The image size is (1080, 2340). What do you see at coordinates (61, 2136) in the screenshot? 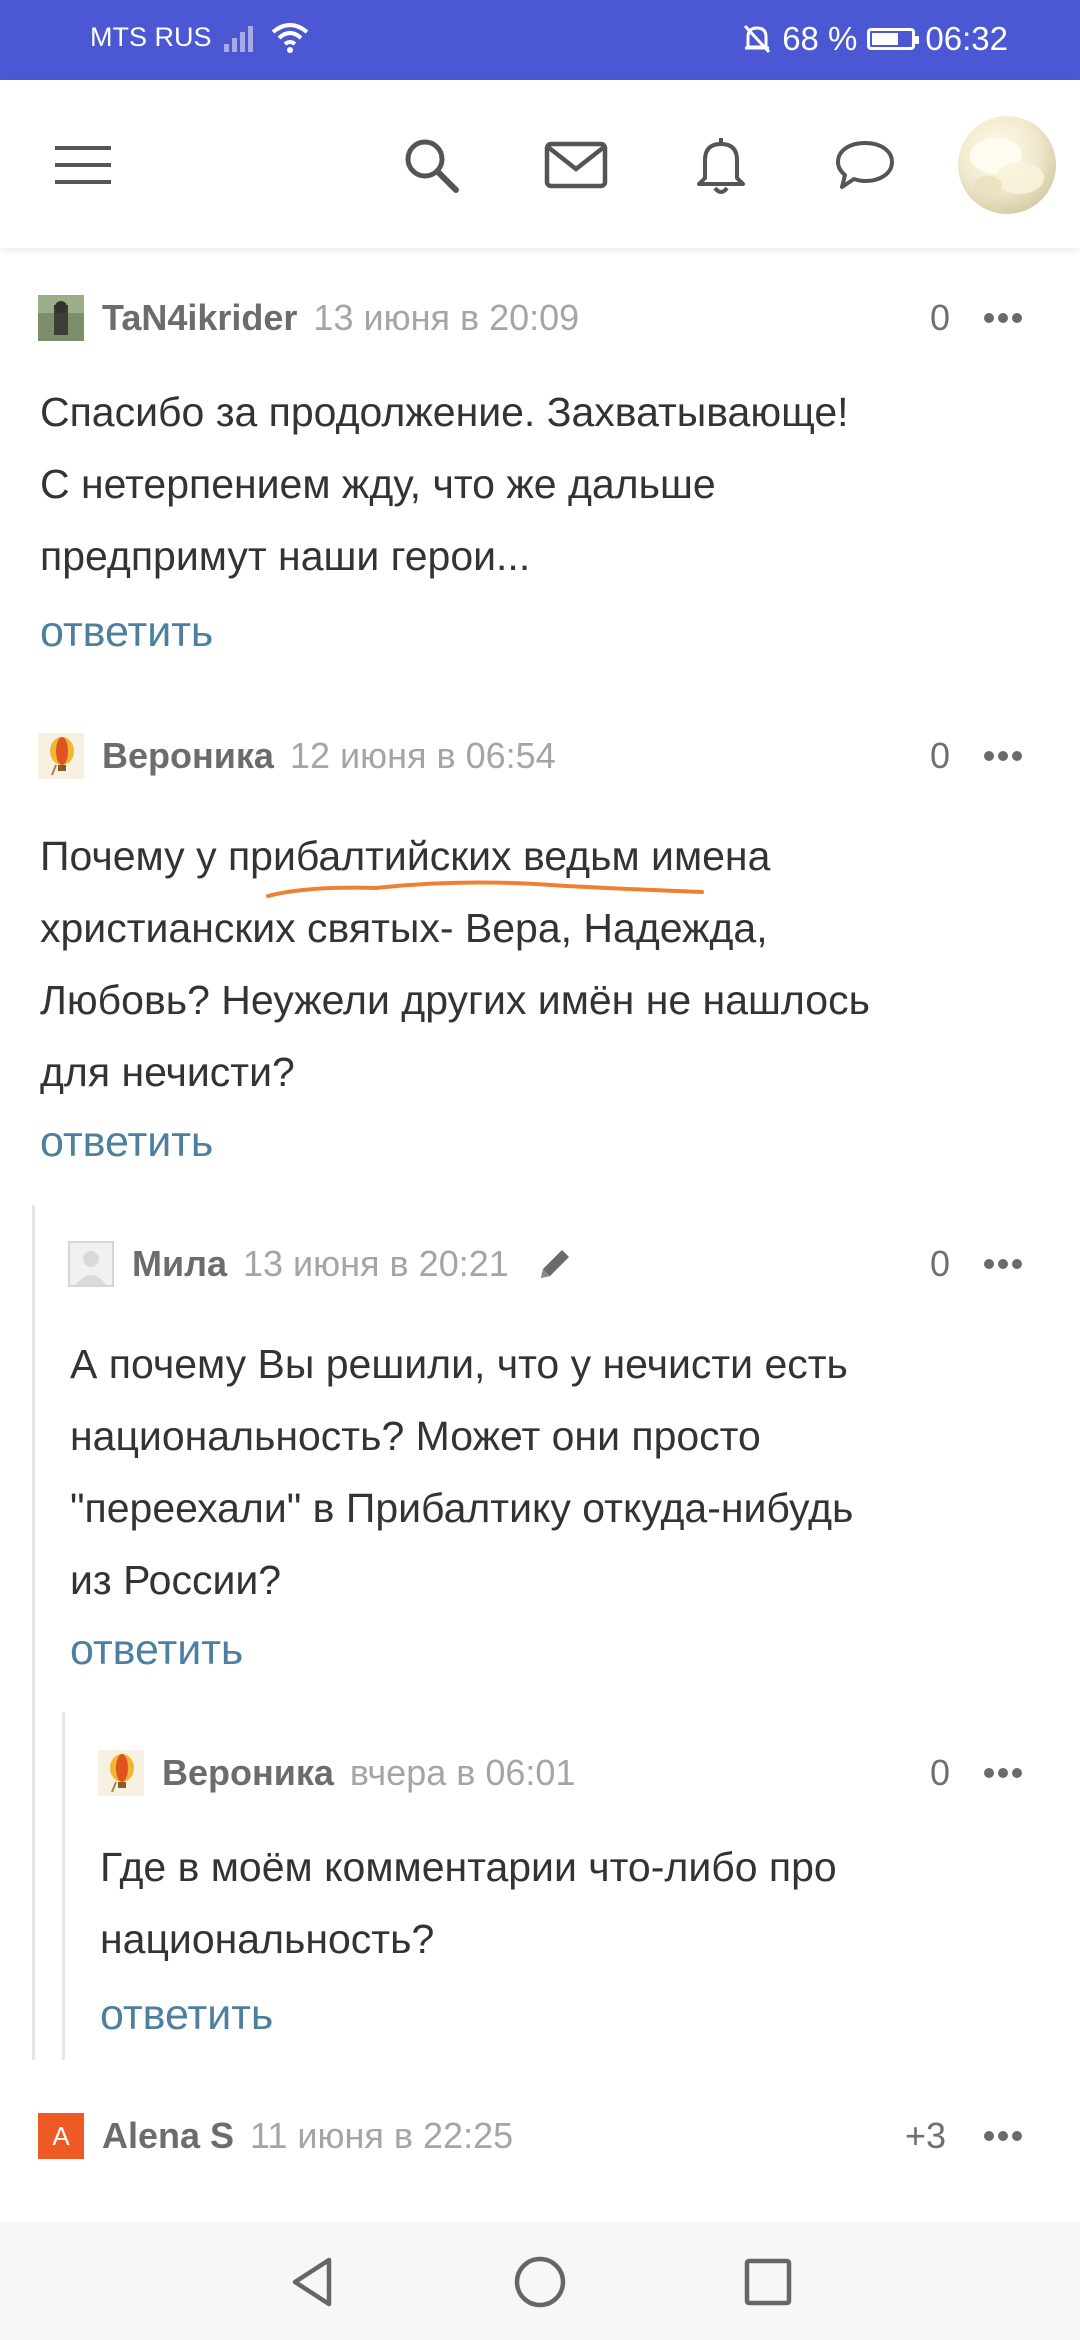
I see `avatar: A` at bounding box center [61, 2136].